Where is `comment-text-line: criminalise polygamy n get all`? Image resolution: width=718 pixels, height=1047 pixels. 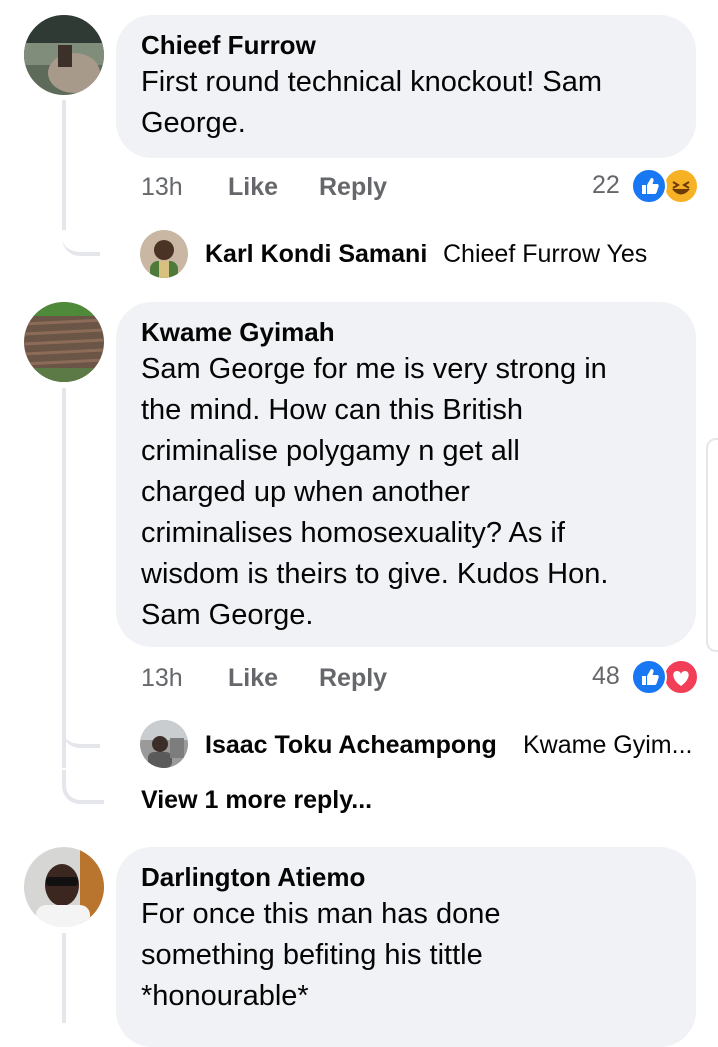 comment-text-line: criminalise polygamy n get all is located at coordinates (330, 451).